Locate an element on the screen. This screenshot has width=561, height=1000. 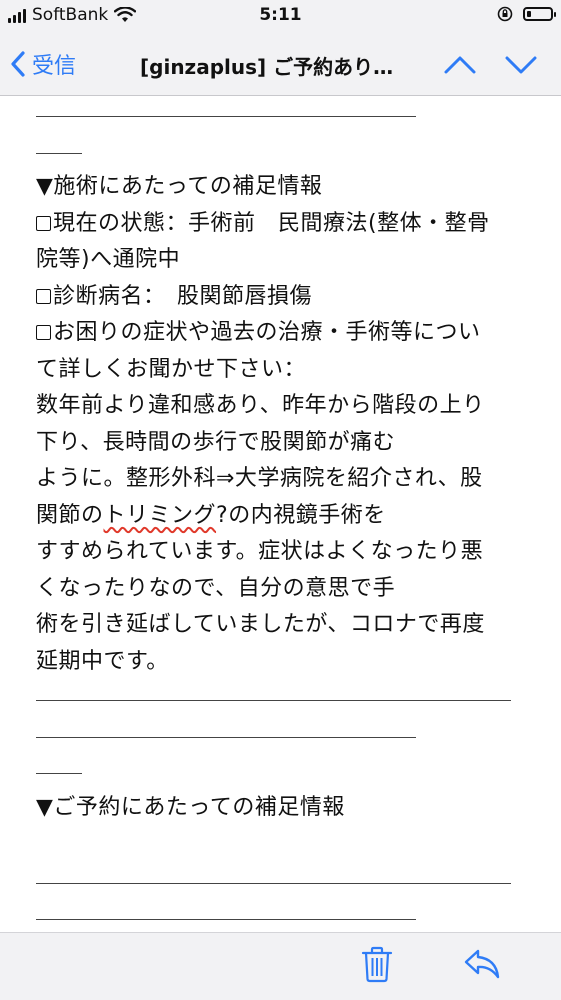
status-right is located at coordinates (526, 14).